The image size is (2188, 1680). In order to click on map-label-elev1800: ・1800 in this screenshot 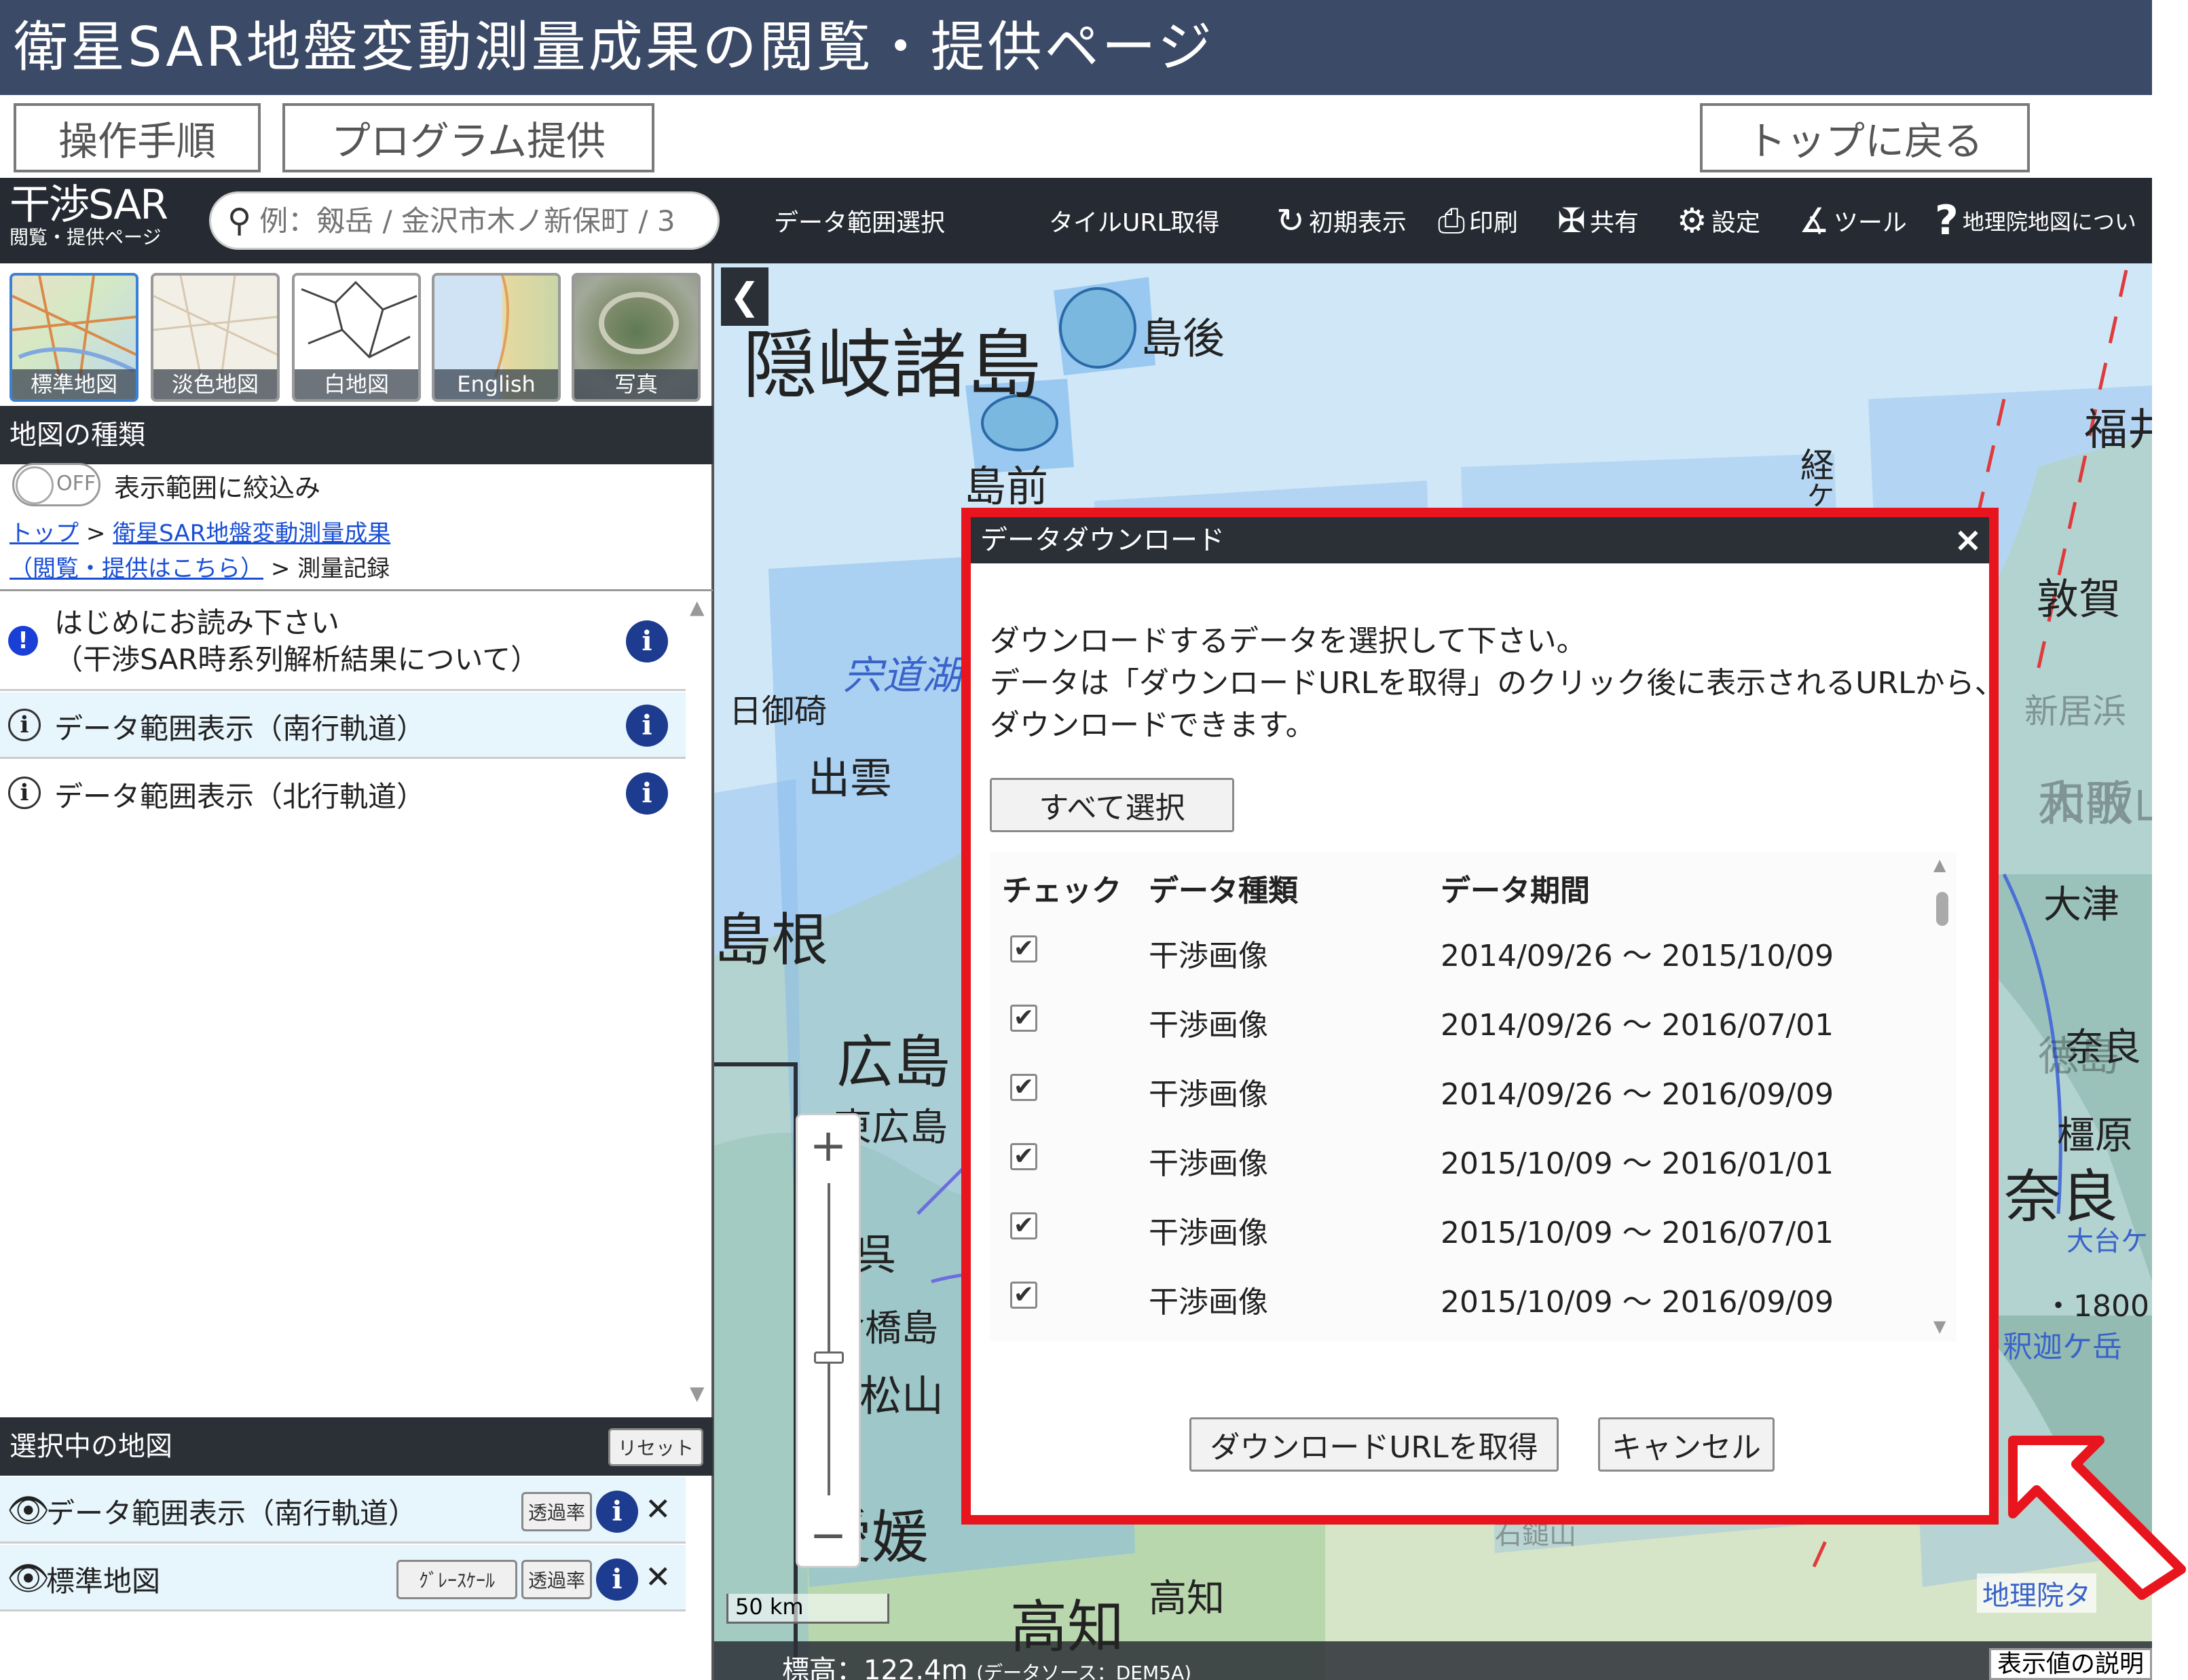, I will do `click(2096, 1307)`.